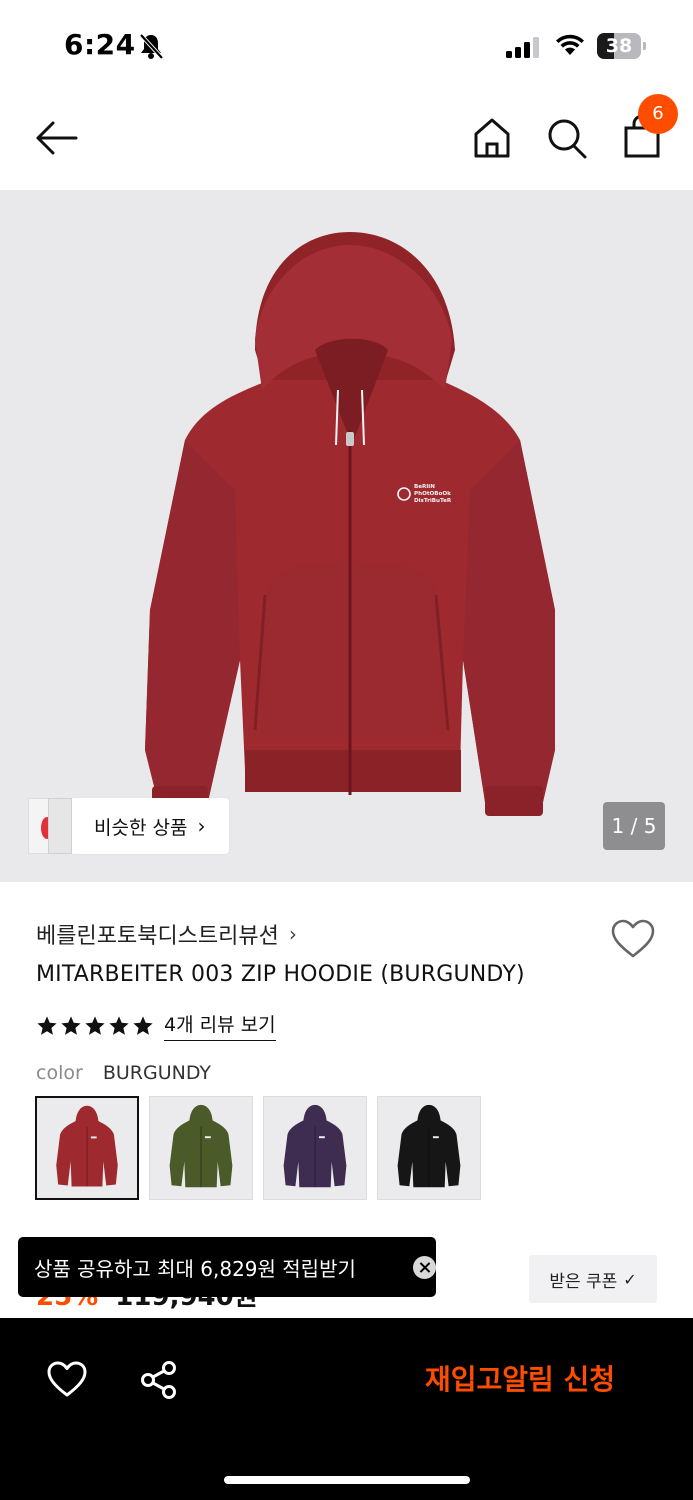 Image resolution: width=693 pixels, height=1500 pixels. I want to click on color-swatch-olive, so click(201, 1148).